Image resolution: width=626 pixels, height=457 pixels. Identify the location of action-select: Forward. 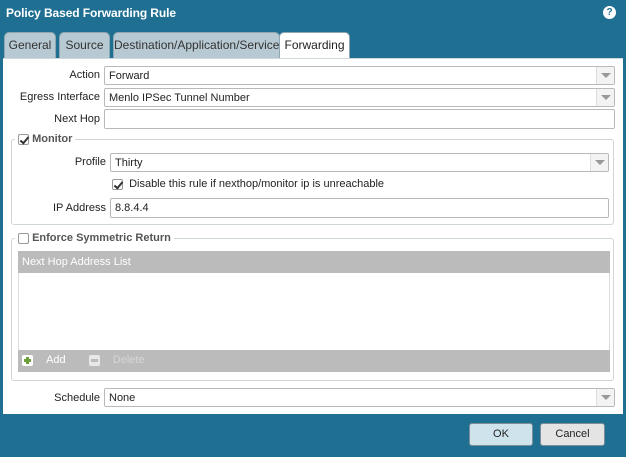
(359, 75).